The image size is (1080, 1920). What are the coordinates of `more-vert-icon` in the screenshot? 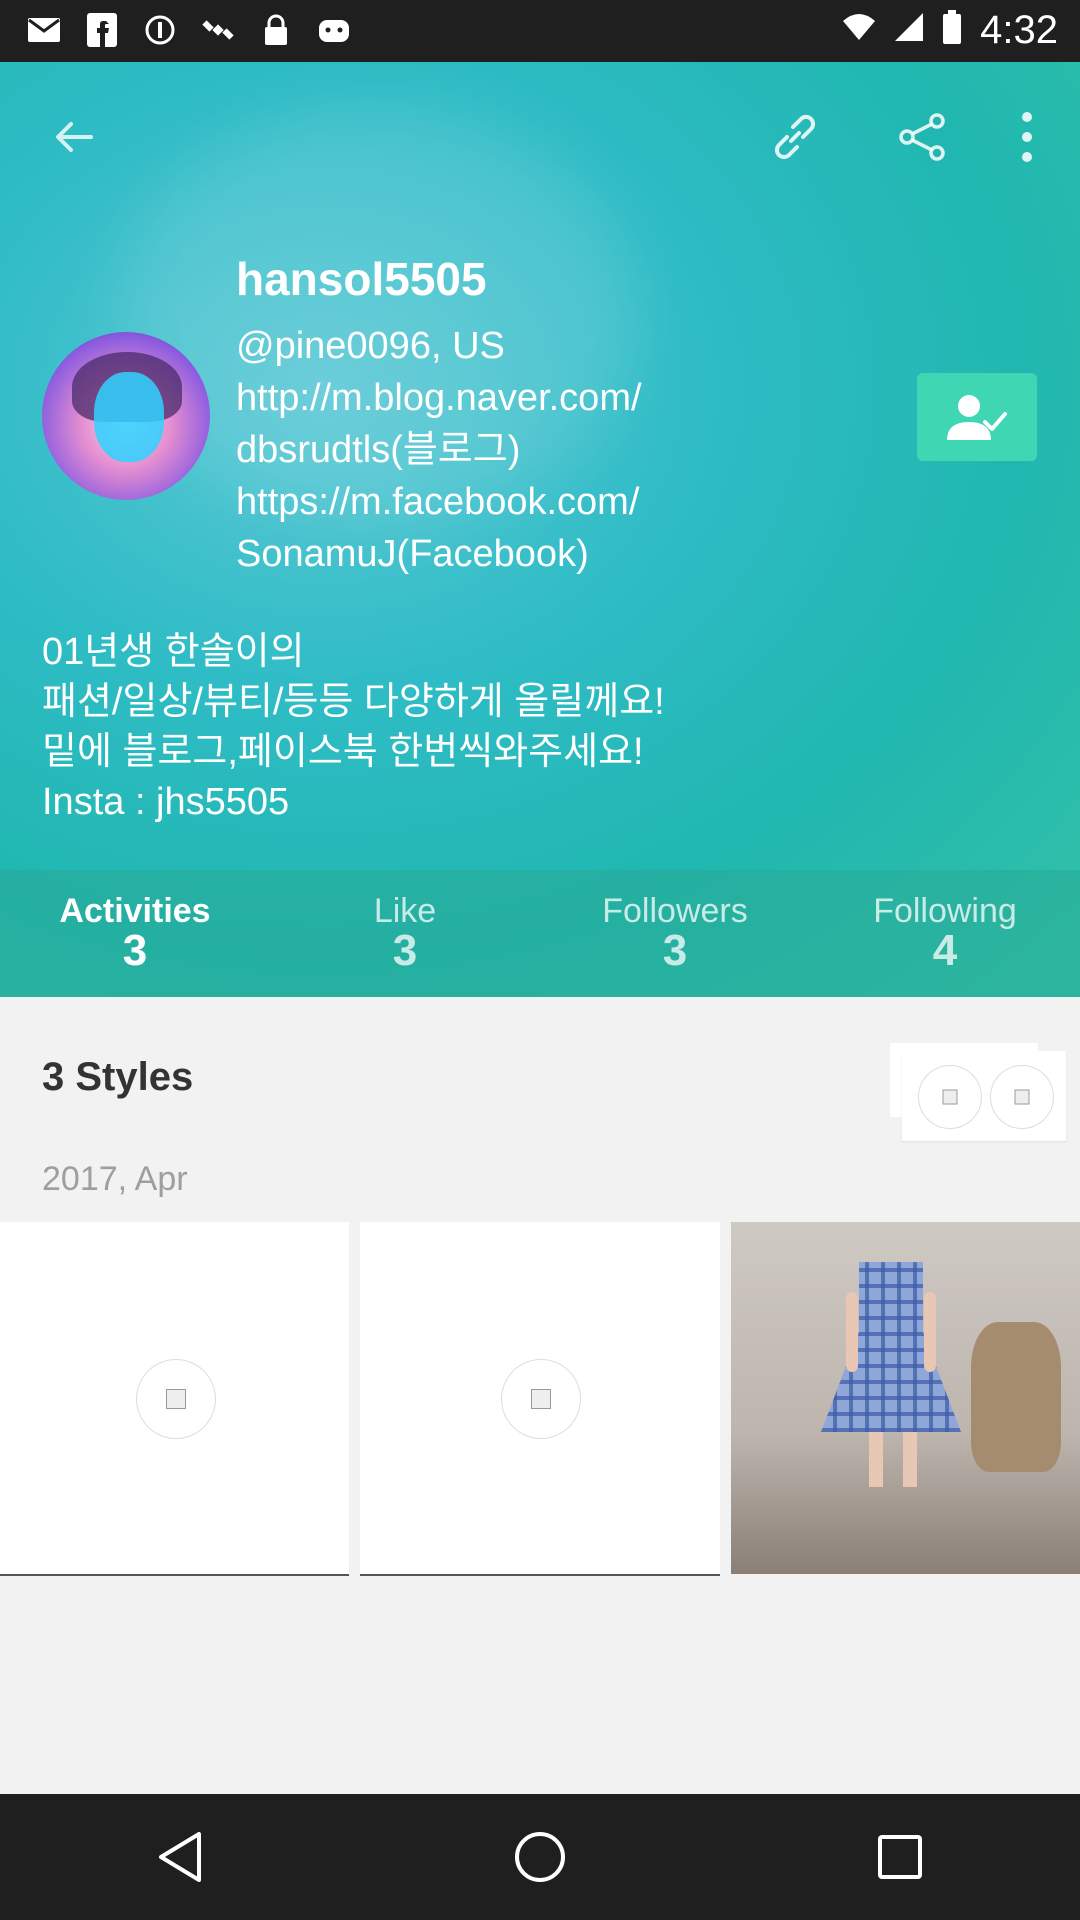 It's located at (1027, 137).